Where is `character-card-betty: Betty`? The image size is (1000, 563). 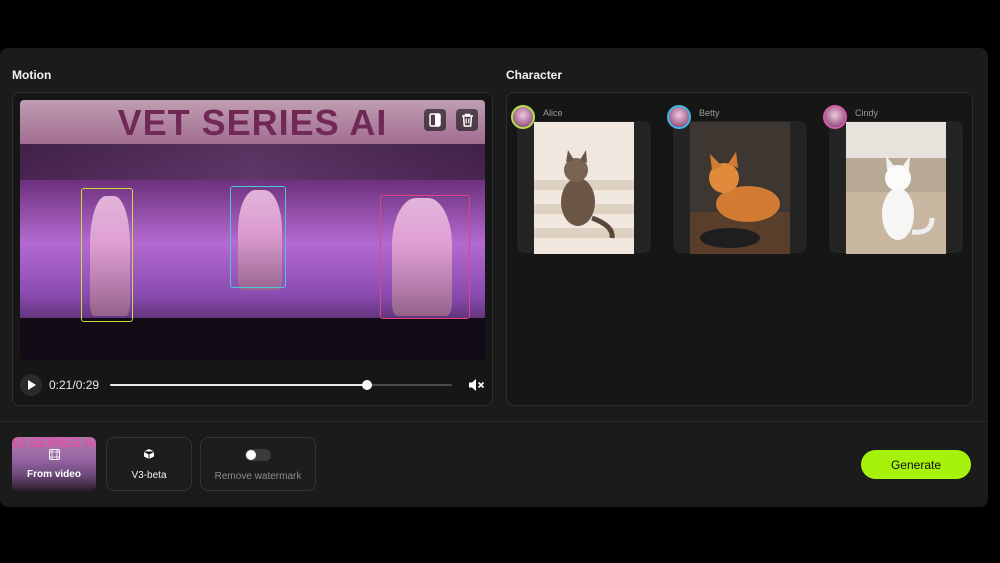 character-card-betty: Betty is located at coordinates (737, 179).